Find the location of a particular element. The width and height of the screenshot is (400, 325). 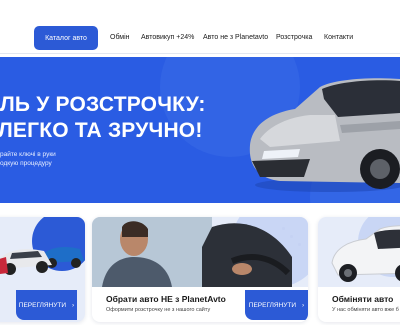

card-description: У нас обміняти авто вже б is located at coordinates (365, 310).